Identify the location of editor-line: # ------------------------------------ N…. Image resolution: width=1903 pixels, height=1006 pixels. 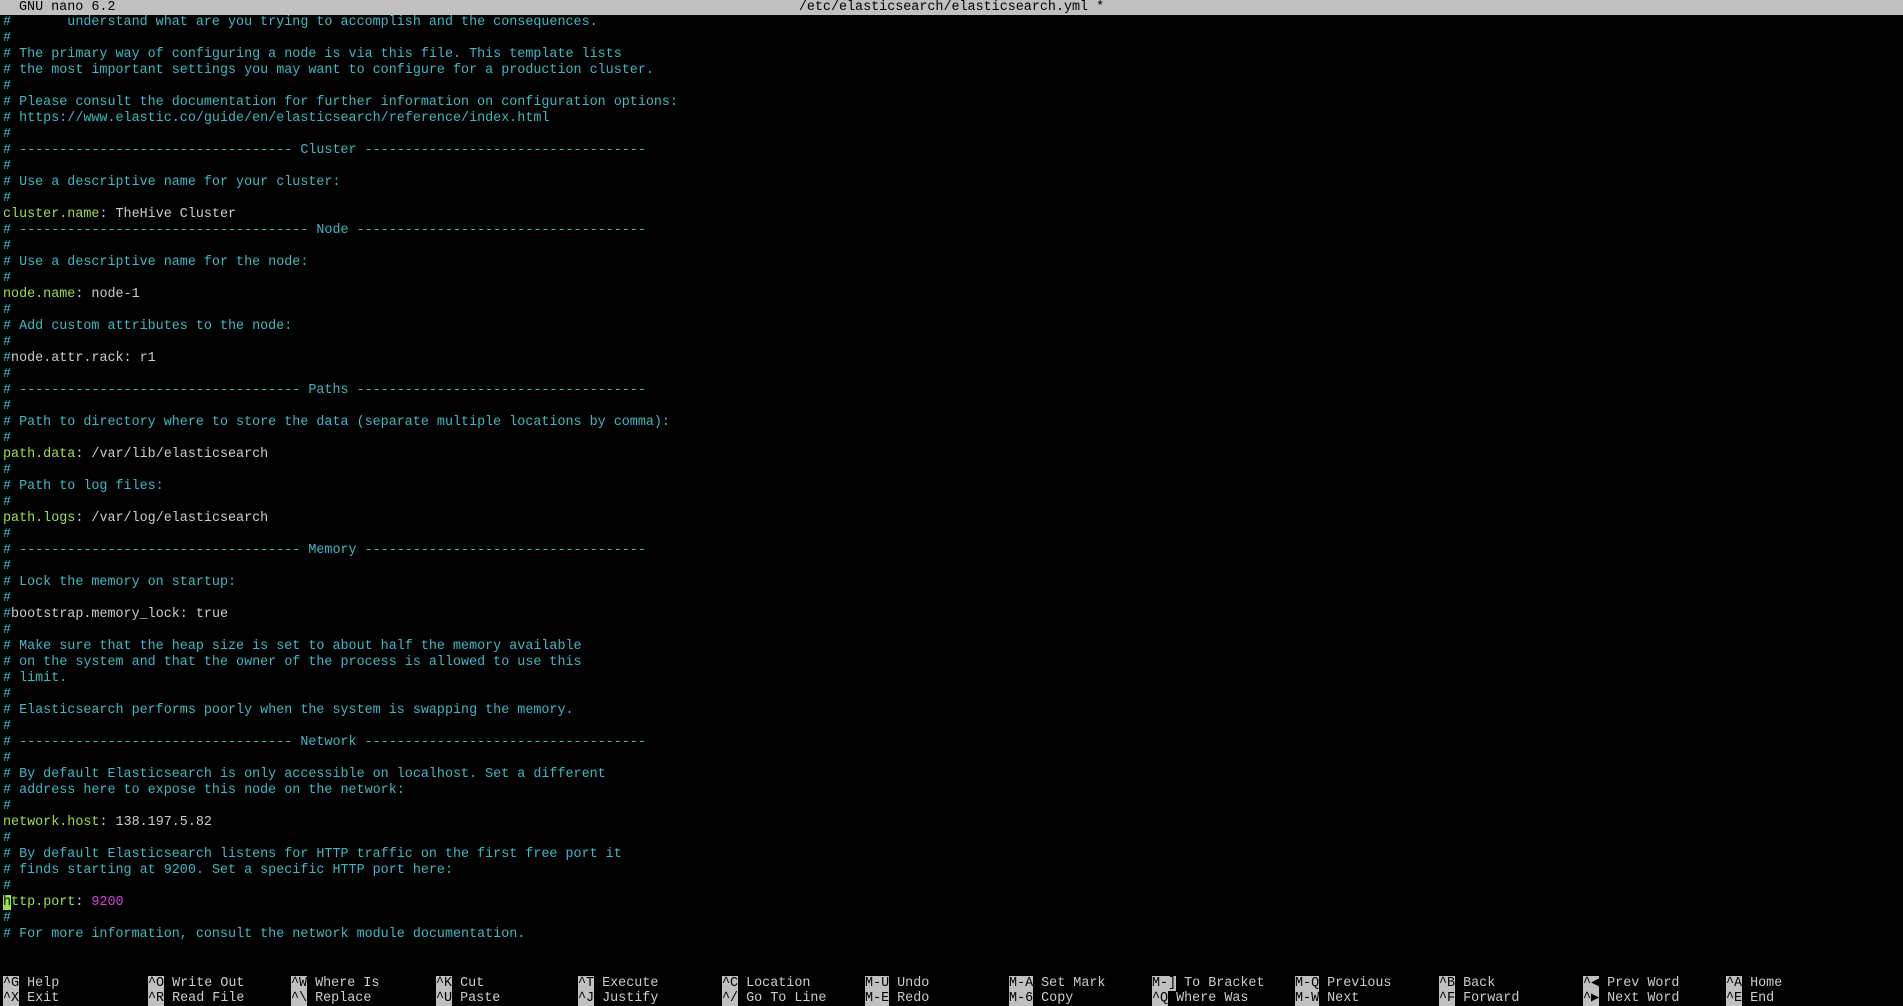
(953, 231).